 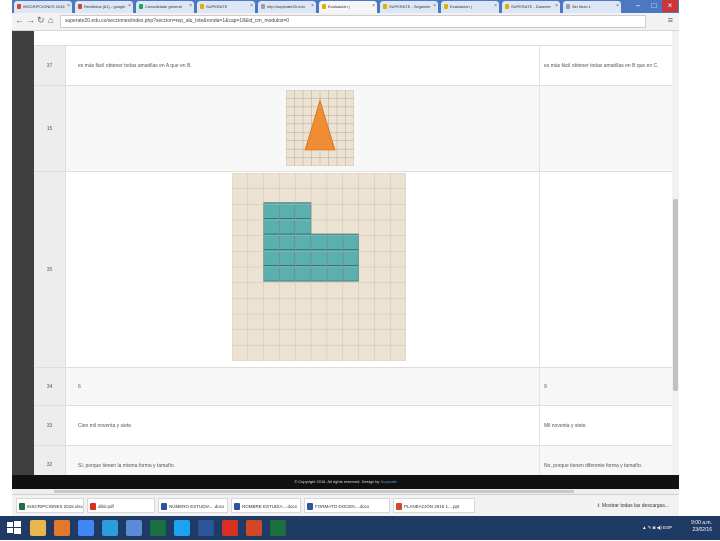 I want to click on answer-left: Cien mil noventa y siete., so click(x=105, y=426).